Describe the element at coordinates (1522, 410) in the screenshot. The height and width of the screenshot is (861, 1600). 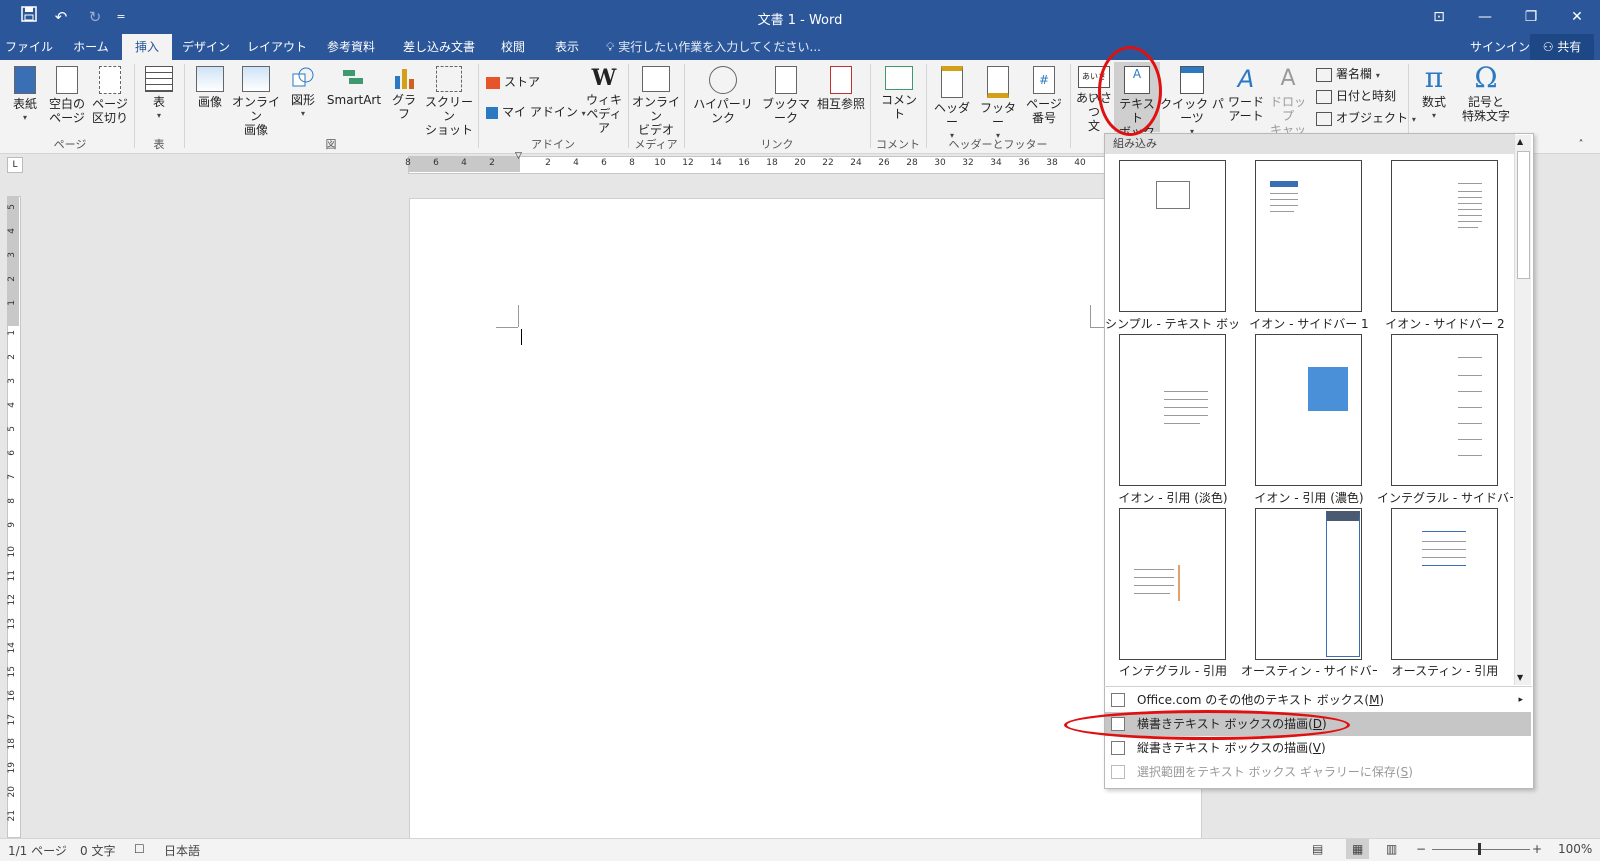
I see `gallery-scrollbar: ▲ ▼` at that location.